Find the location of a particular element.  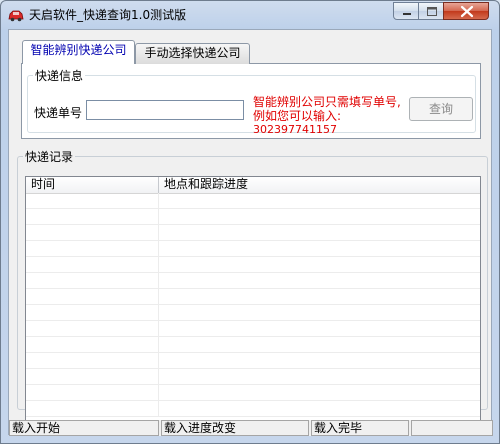

tracking-number-input is located at coordinates (165, 110).